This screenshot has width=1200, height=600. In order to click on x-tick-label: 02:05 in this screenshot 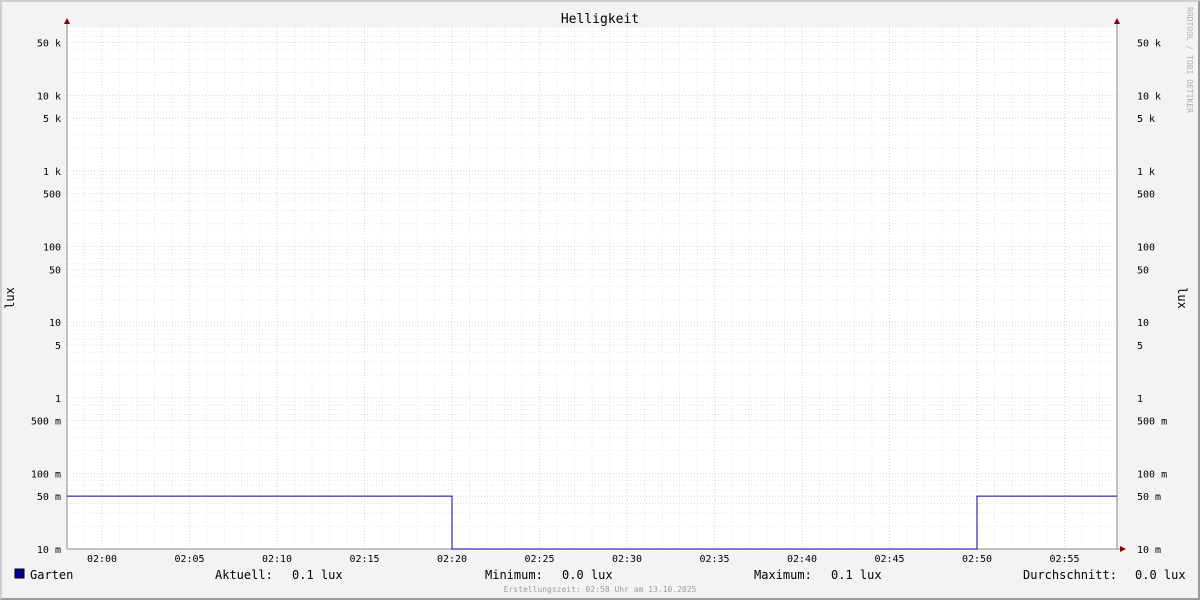, I will do `click(189, 559)`.